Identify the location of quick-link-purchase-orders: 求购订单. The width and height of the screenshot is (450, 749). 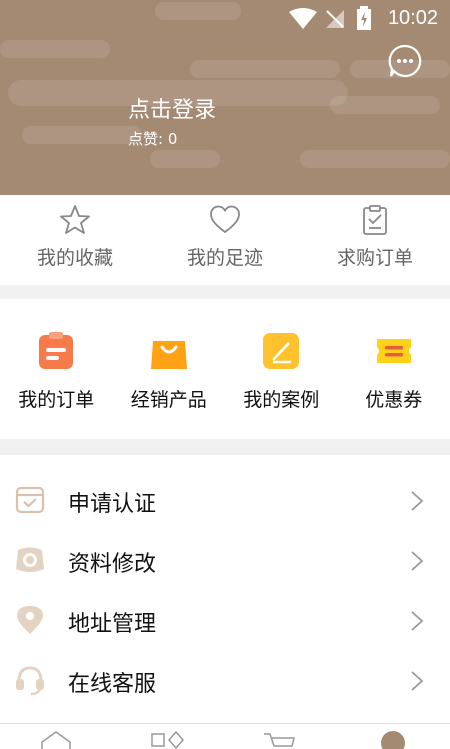
(375, 240).